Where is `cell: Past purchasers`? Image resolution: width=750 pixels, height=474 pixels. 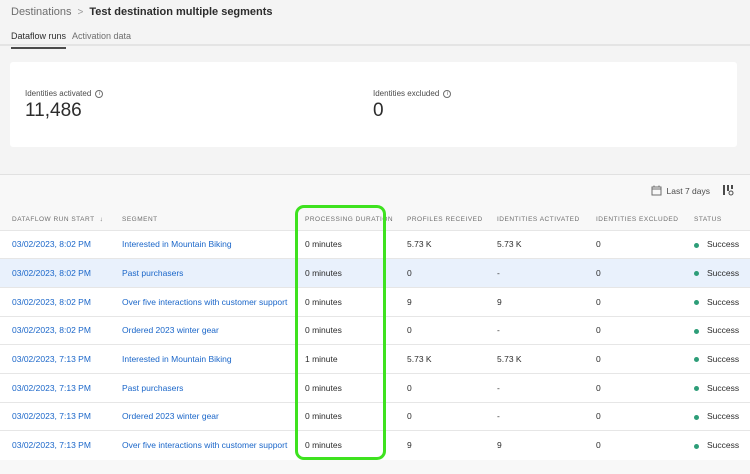
cell: Past purchasers is located at coordinates (201, 273).